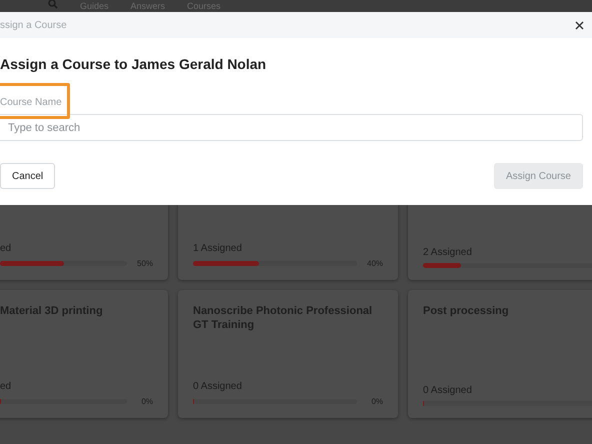 The height and width of the screenshot is (444, 592). Describe the element at coordinates (291, 127) in the screenshot. I see `search-field: Type to search` at that location.